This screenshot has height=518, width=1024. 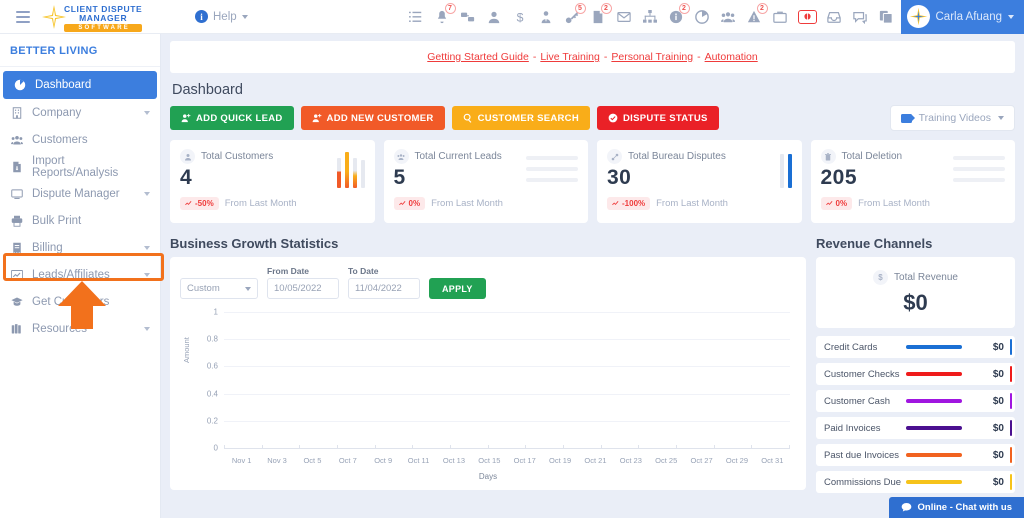 What do you see at coordinates (303, 288) in the screenshot?
I see `from-date-input: 10/05/2022` at bounding box center [303, 288].